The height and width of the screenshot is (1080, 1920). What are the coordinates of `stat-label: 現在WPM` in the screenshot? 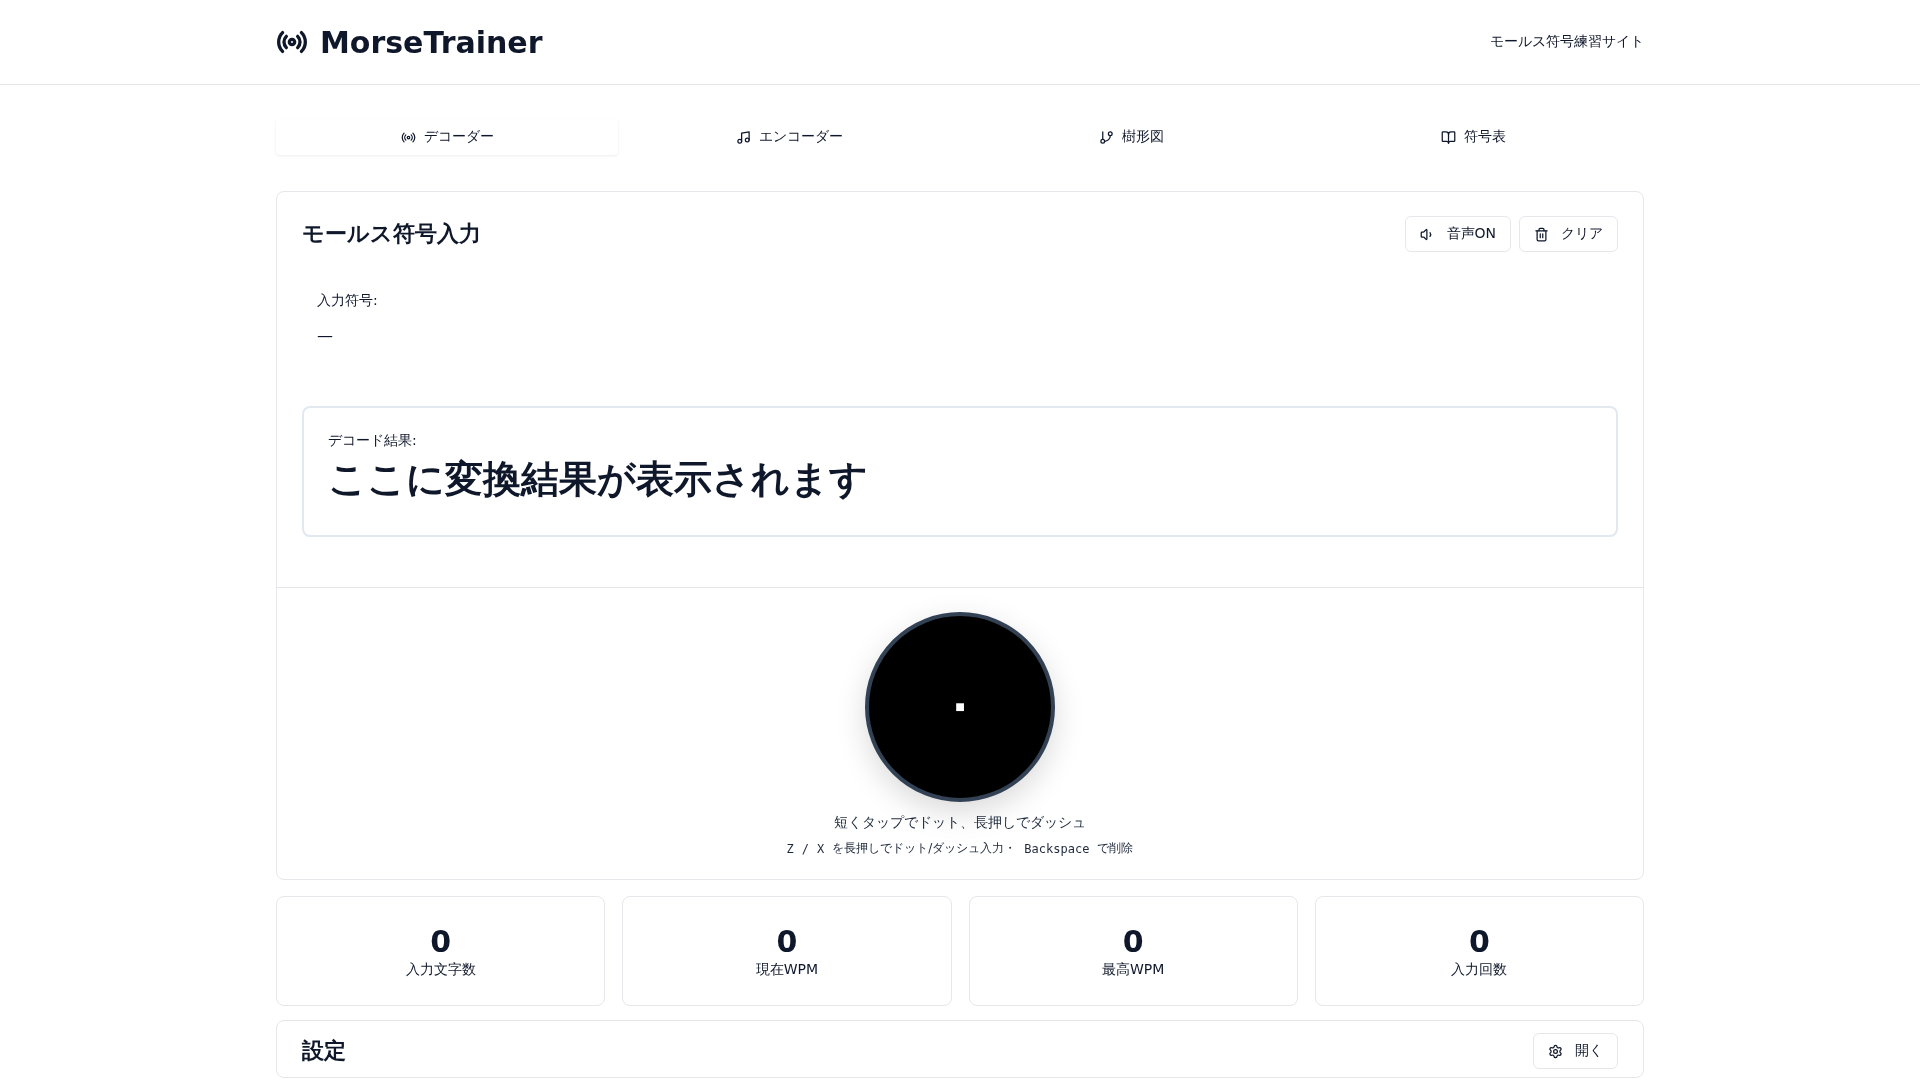 It's located at (787, 969).